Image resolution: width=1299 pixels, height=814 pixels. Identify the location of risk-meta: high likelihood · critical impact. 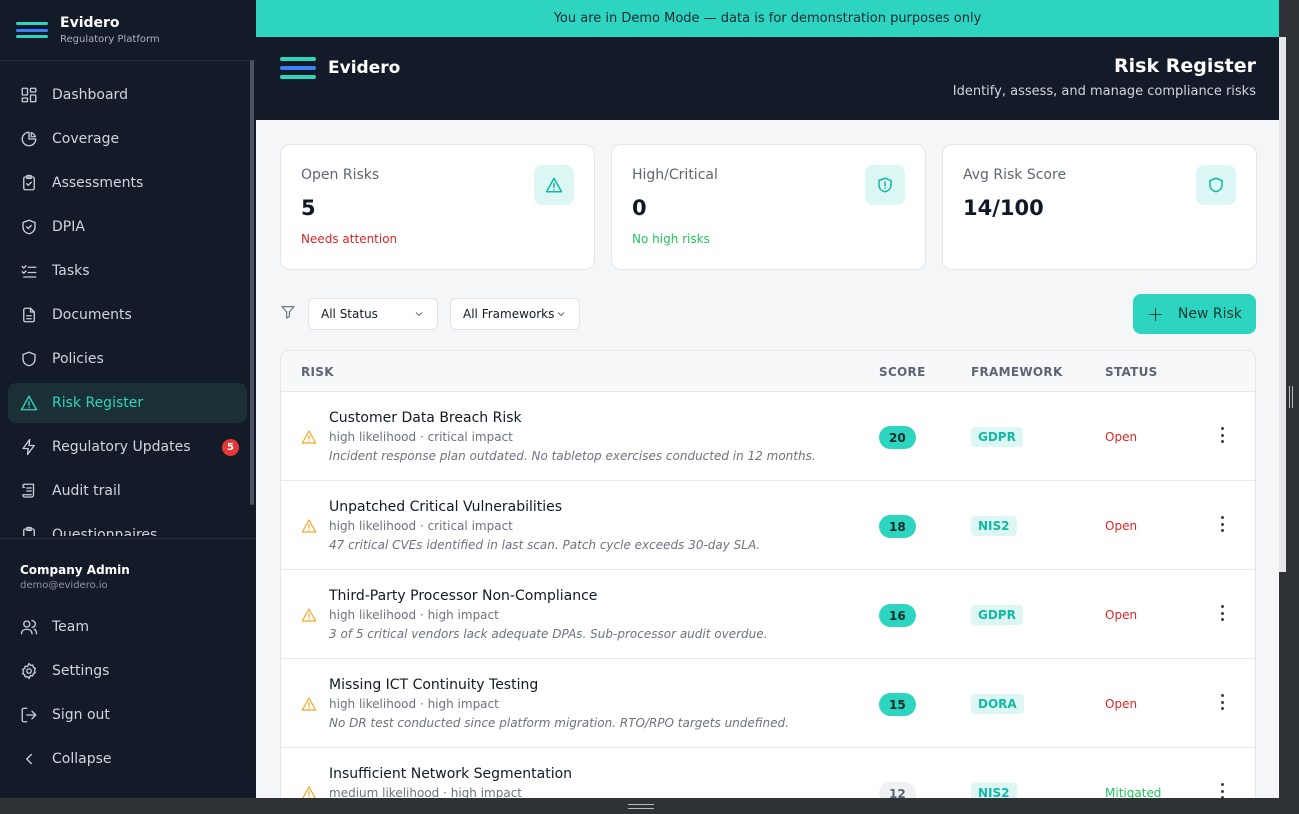
(421, 526).